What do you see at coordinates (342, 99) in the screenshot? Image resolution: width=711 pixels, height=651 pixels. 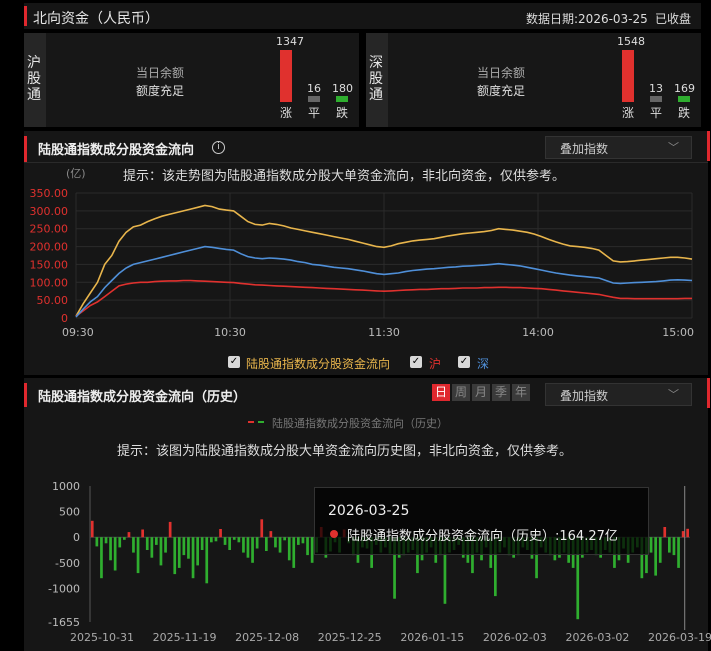 I see `sh-down-bar` at bounding box center [342, 99].